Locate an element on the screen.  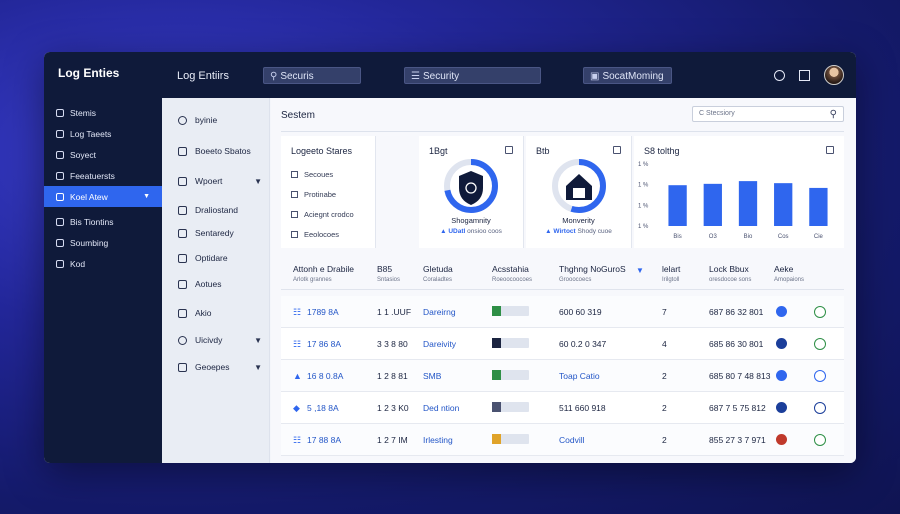
filter-option: Aciegnt crodco is located at coordinates (322, 214).